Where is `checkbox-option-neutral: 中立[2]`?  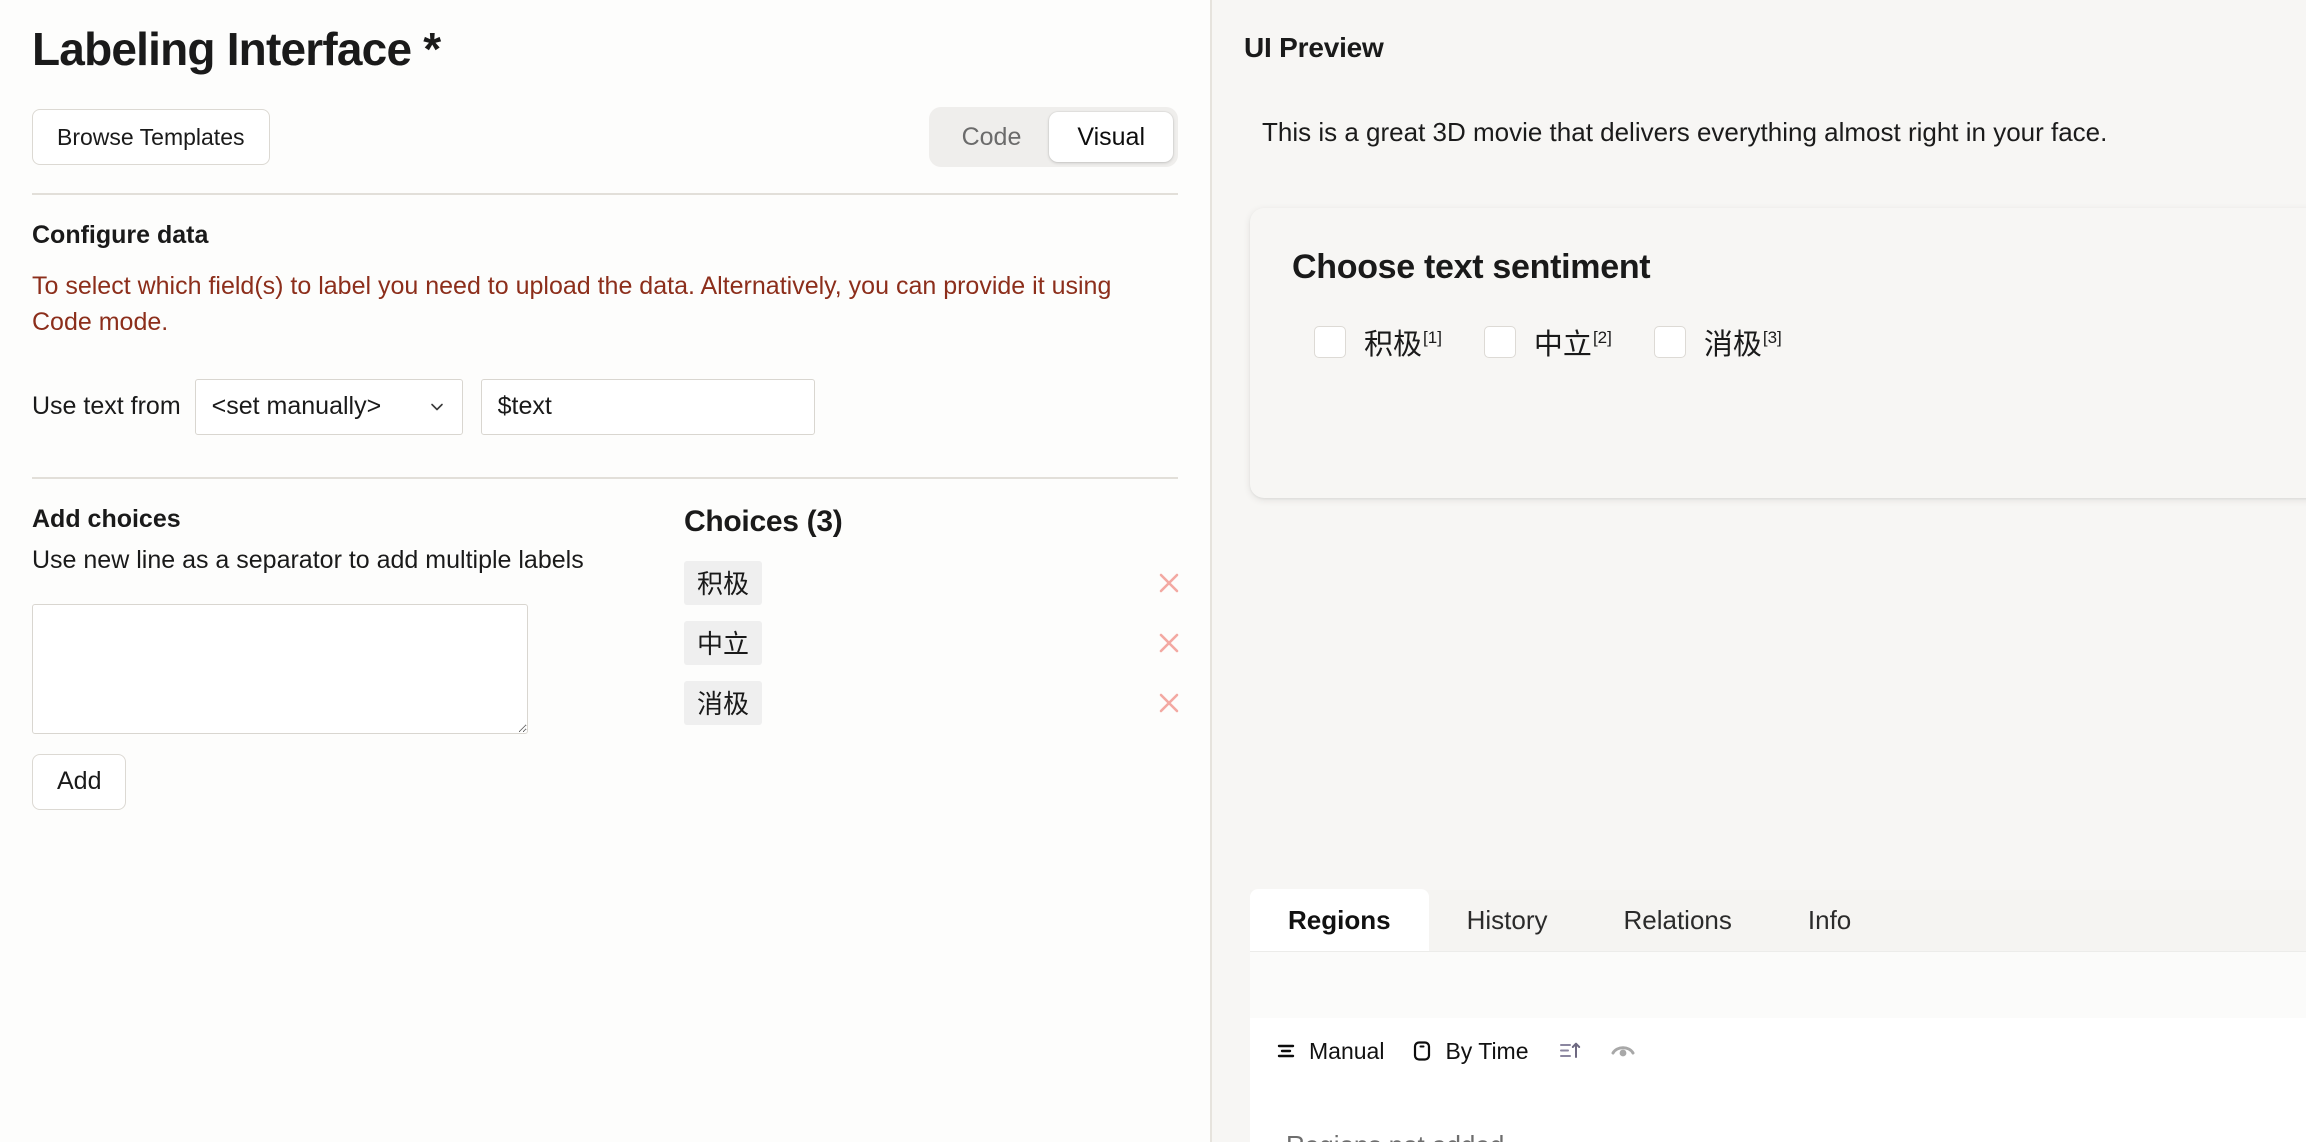
checkbox-option-neutral: 中立[2] is located at coordinates (1547, 342).